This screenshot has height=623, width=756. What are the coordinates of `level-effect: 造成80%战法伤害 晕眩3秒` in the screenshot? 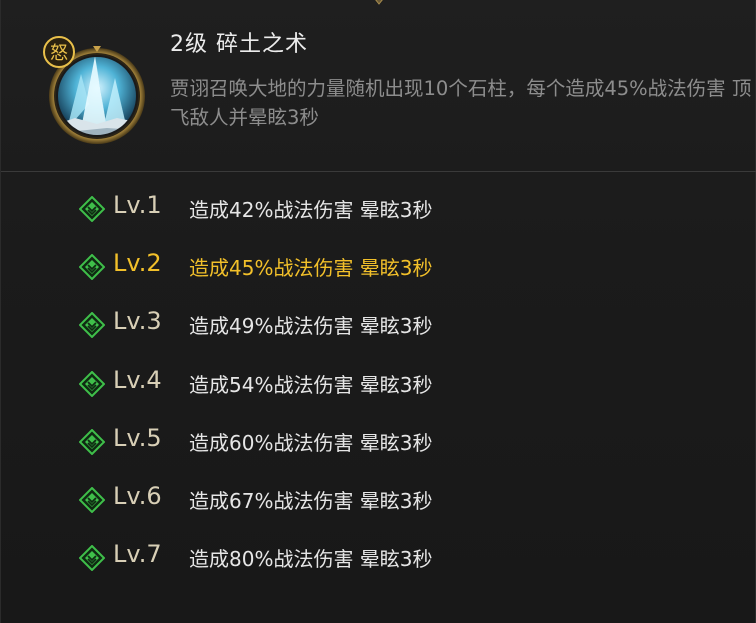 It's located at (311, 559).